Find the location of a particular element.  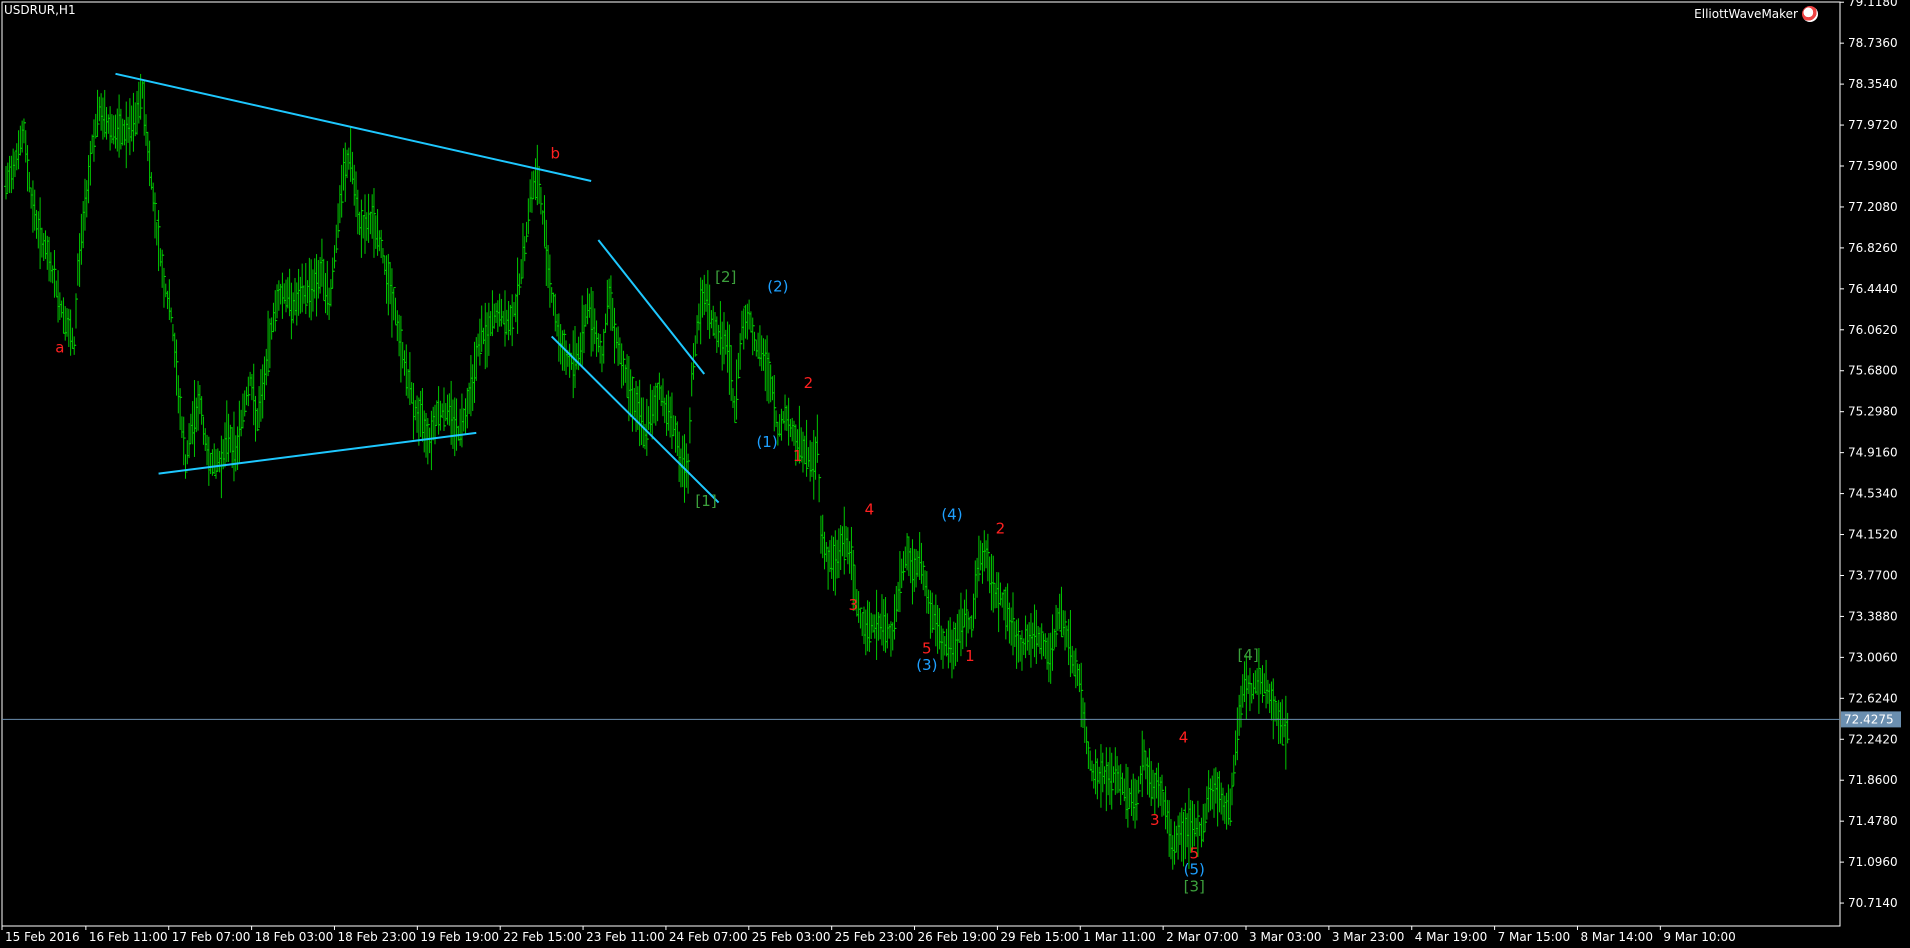

x-tick-label: 18 Feb 03:00 is located at coordinates (294, 937).